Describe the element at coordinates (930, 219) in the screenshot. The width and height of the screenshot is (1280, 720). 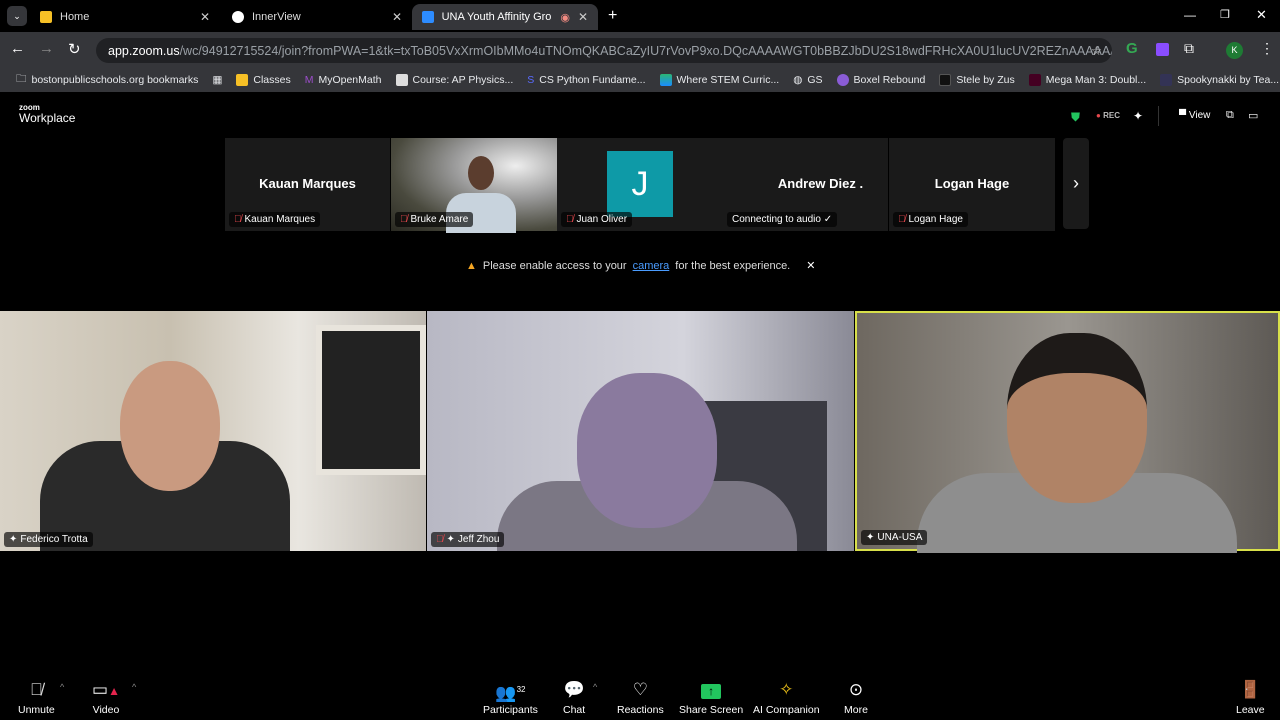
I see `name-tag: 🎙̸ Logan Hage` at that location.